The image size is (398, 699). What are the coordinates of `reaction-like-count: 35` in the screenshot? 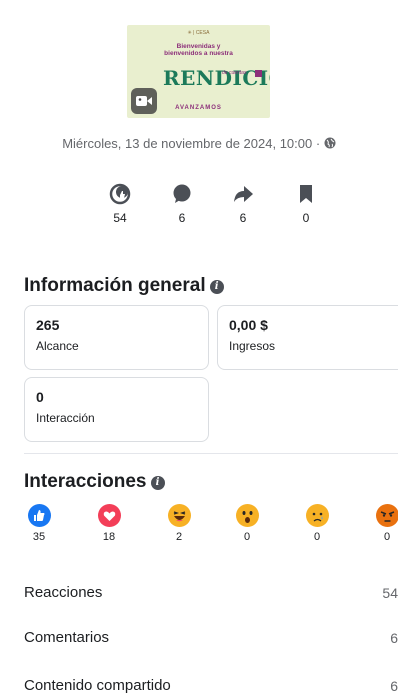 It's located at (39, 537).